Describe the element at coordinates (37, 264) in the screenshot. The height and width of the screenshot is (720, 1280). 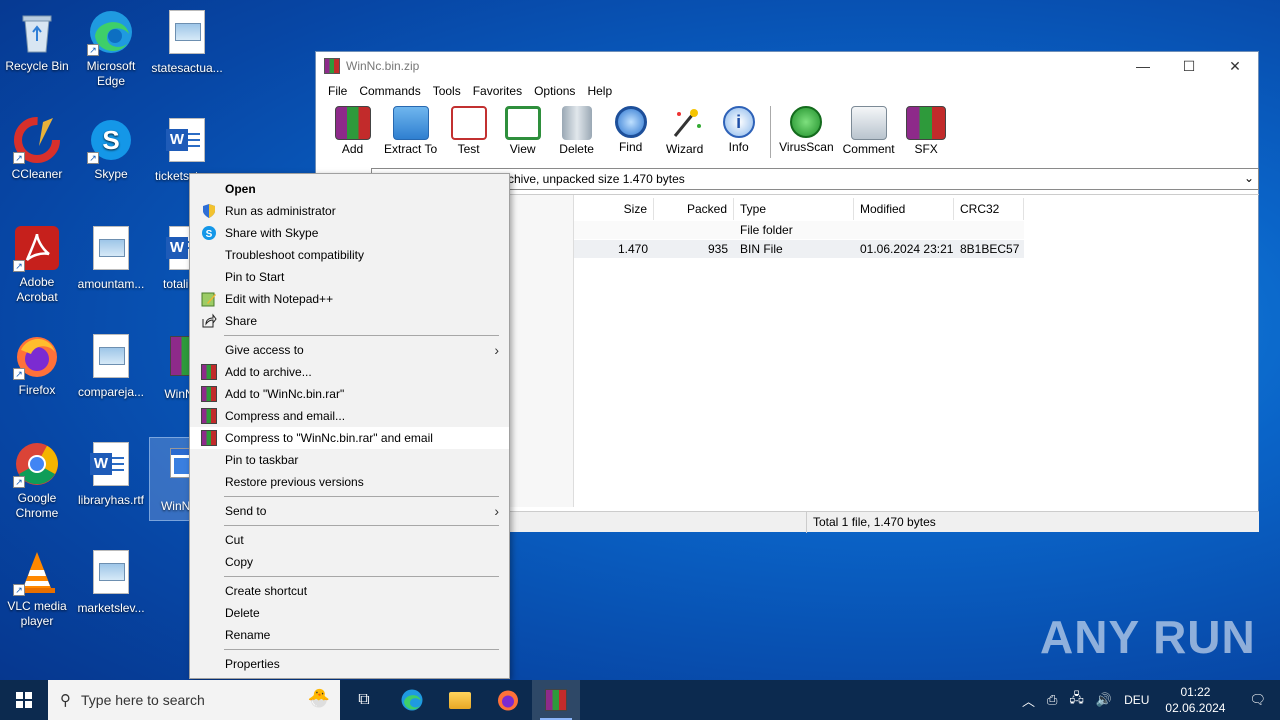
I see `desktop-icon-acrobat: ↗ Adobe Acrobat` at that location.